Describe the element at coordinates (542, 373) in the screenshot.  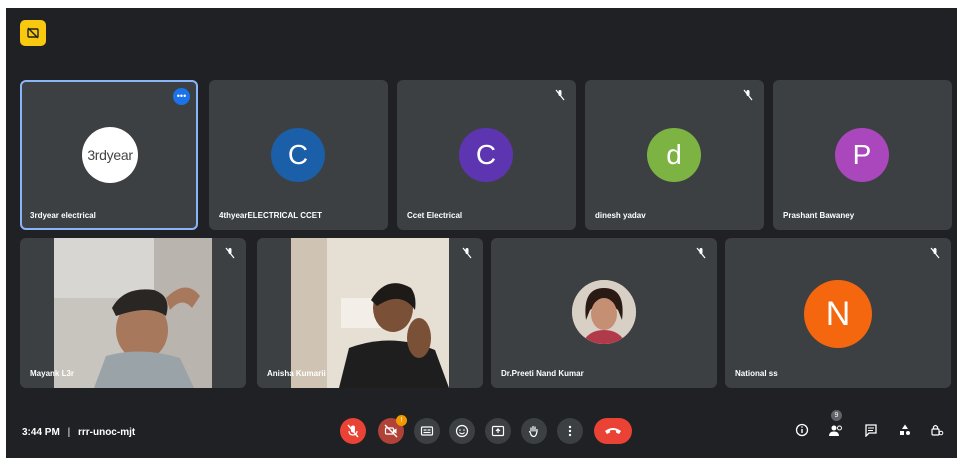
I see `participant-name: Dr.Preeti Nand Kumar` at that location.